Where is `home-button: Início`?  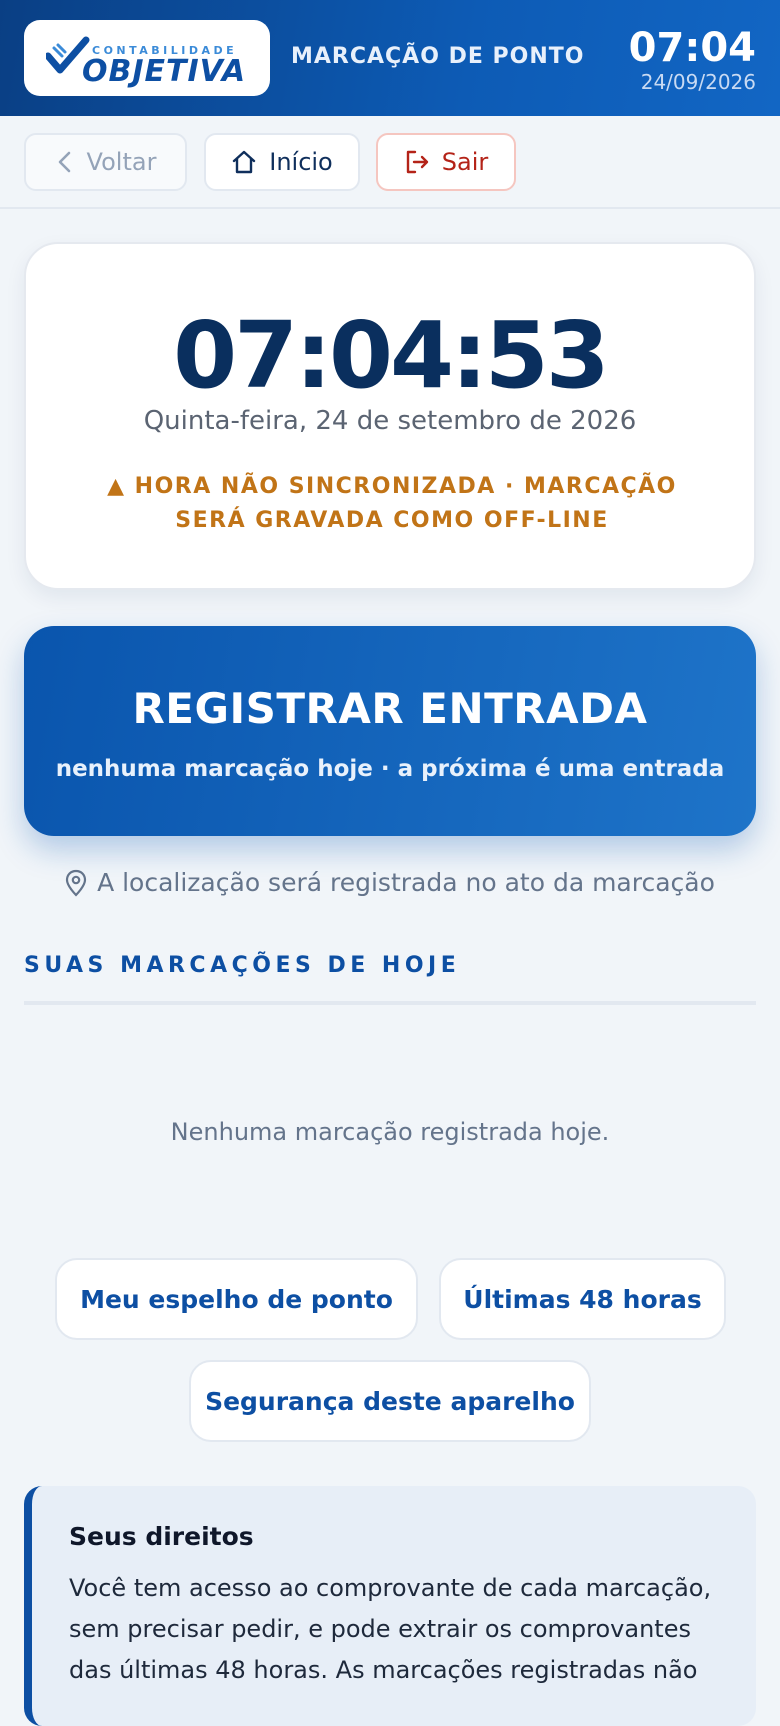 home-button: Início is located at coordinates (282, 162).